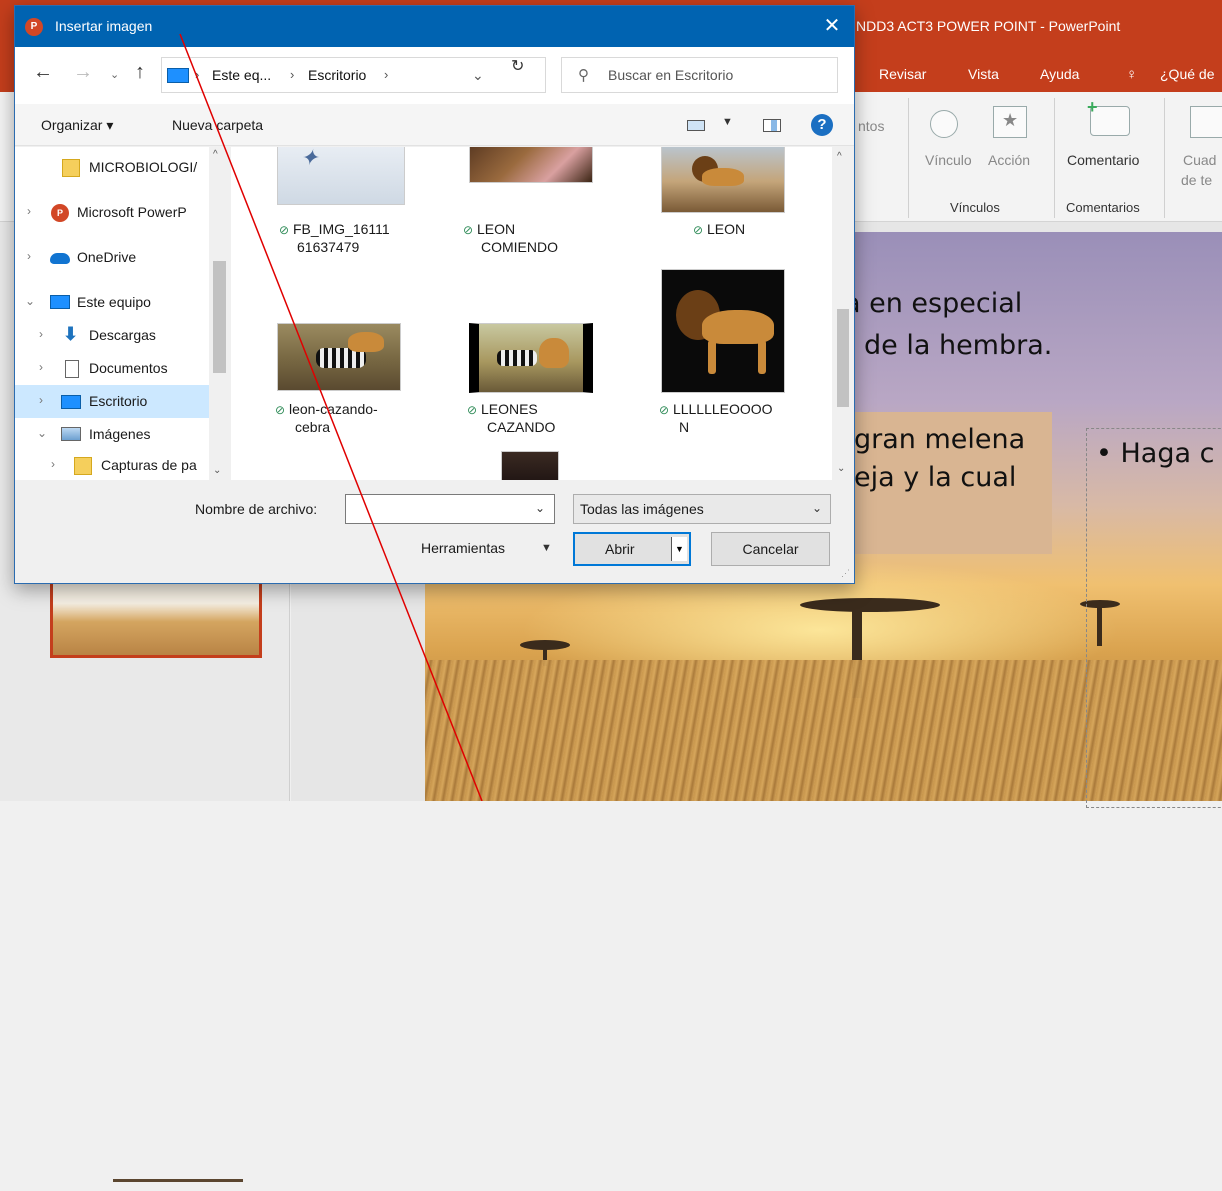 Image resolution: width=1222 pixels, height=1191 pixels. What do you see at coordinates (935, 477) in the screenshot?
I see `slide-box-line2: eja y la cual` at bounding box center [935, 477].